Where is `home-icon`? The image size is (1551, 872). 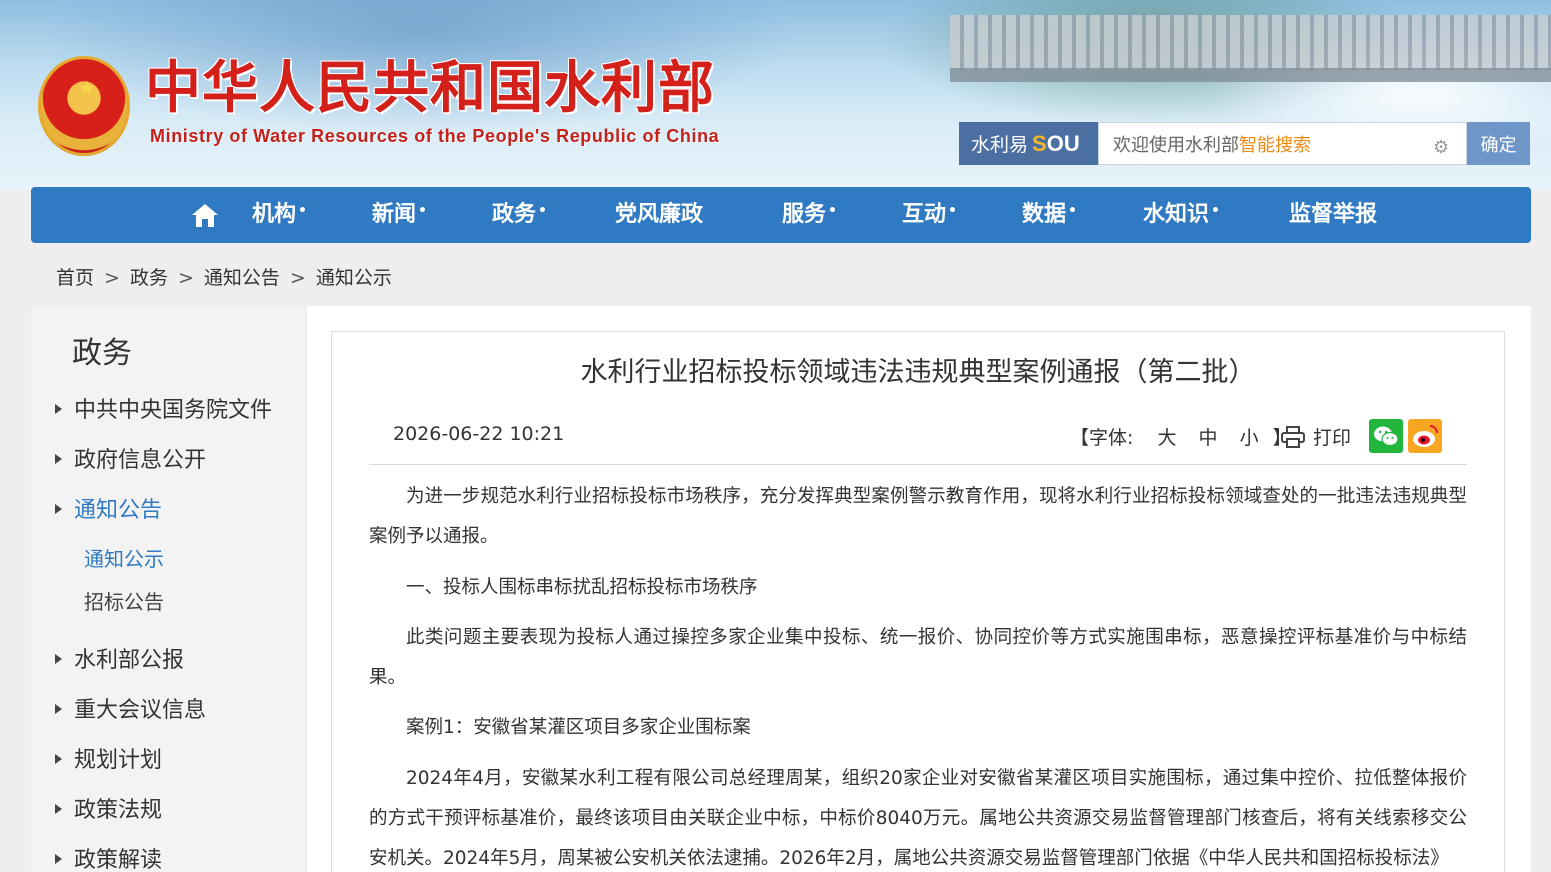
home-icon is located at coordinates (205, 215).